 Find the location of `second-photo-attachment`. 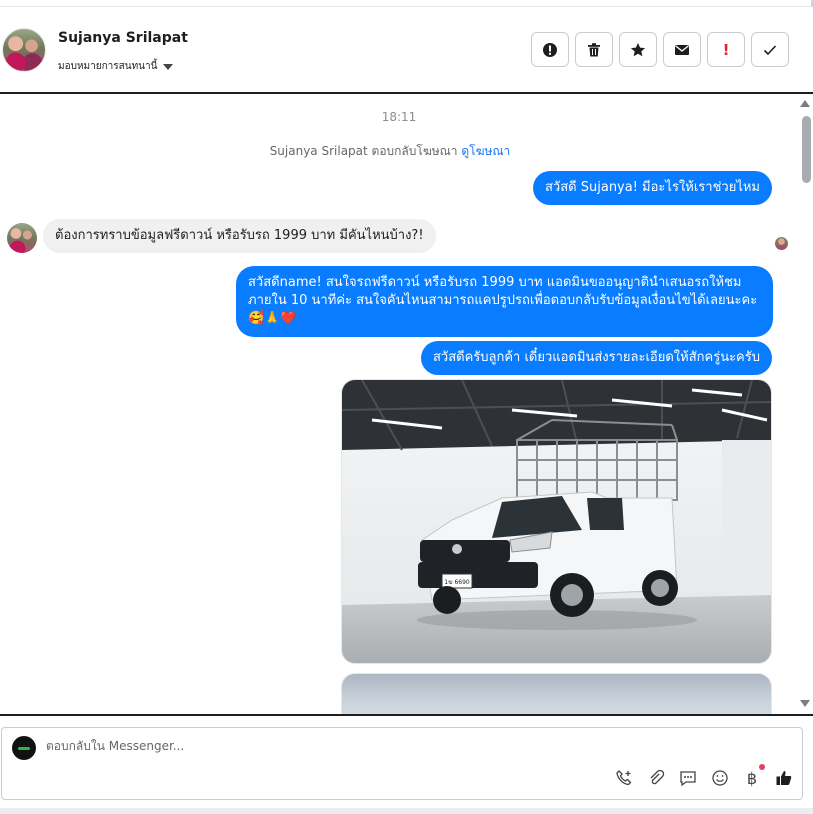

second-photo-attachment is located at coordinates (556, 693).